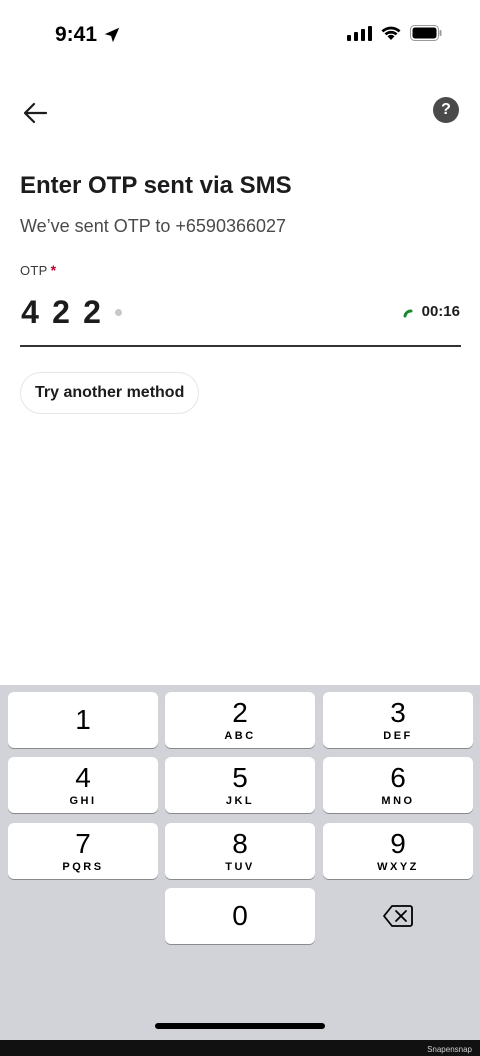 The image size is (480, 1056). What do you see at coordinates (398, 843) in the screenshot?
I see `key-number: 9` at bounding box center [398, 843].